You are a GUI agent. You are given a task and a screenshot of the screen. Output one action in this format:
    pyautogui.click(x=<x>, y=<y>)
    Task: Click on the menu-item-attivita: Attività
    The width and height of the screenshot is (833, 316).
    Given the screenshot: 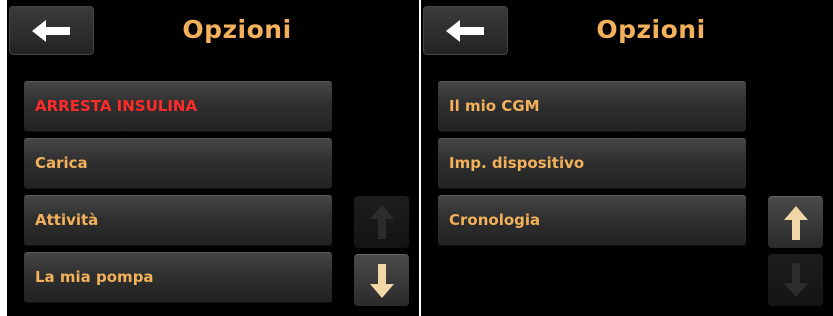 What is the action you would take?
    pyautogui.click(x=178, y=220)
    